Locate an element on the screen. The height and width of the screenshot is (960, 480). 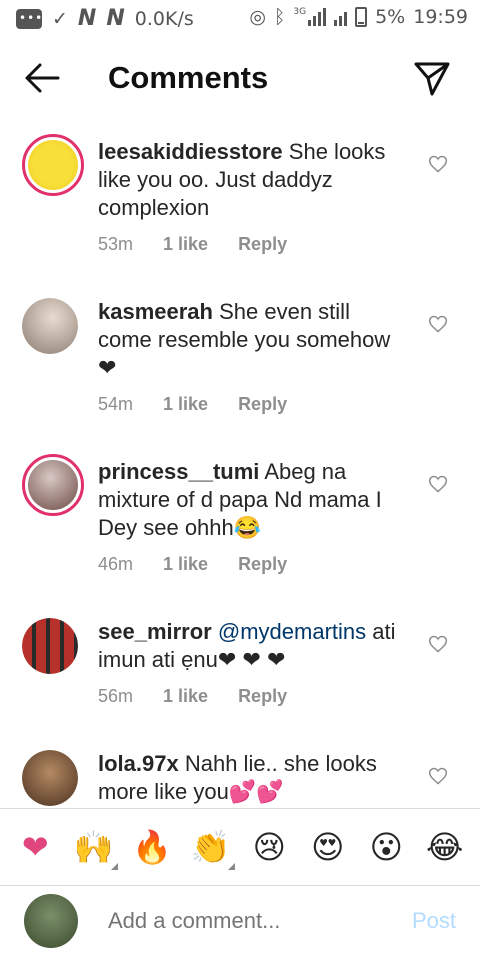
sad-emoji-button: 😢 is located at coordinates (269, 847).